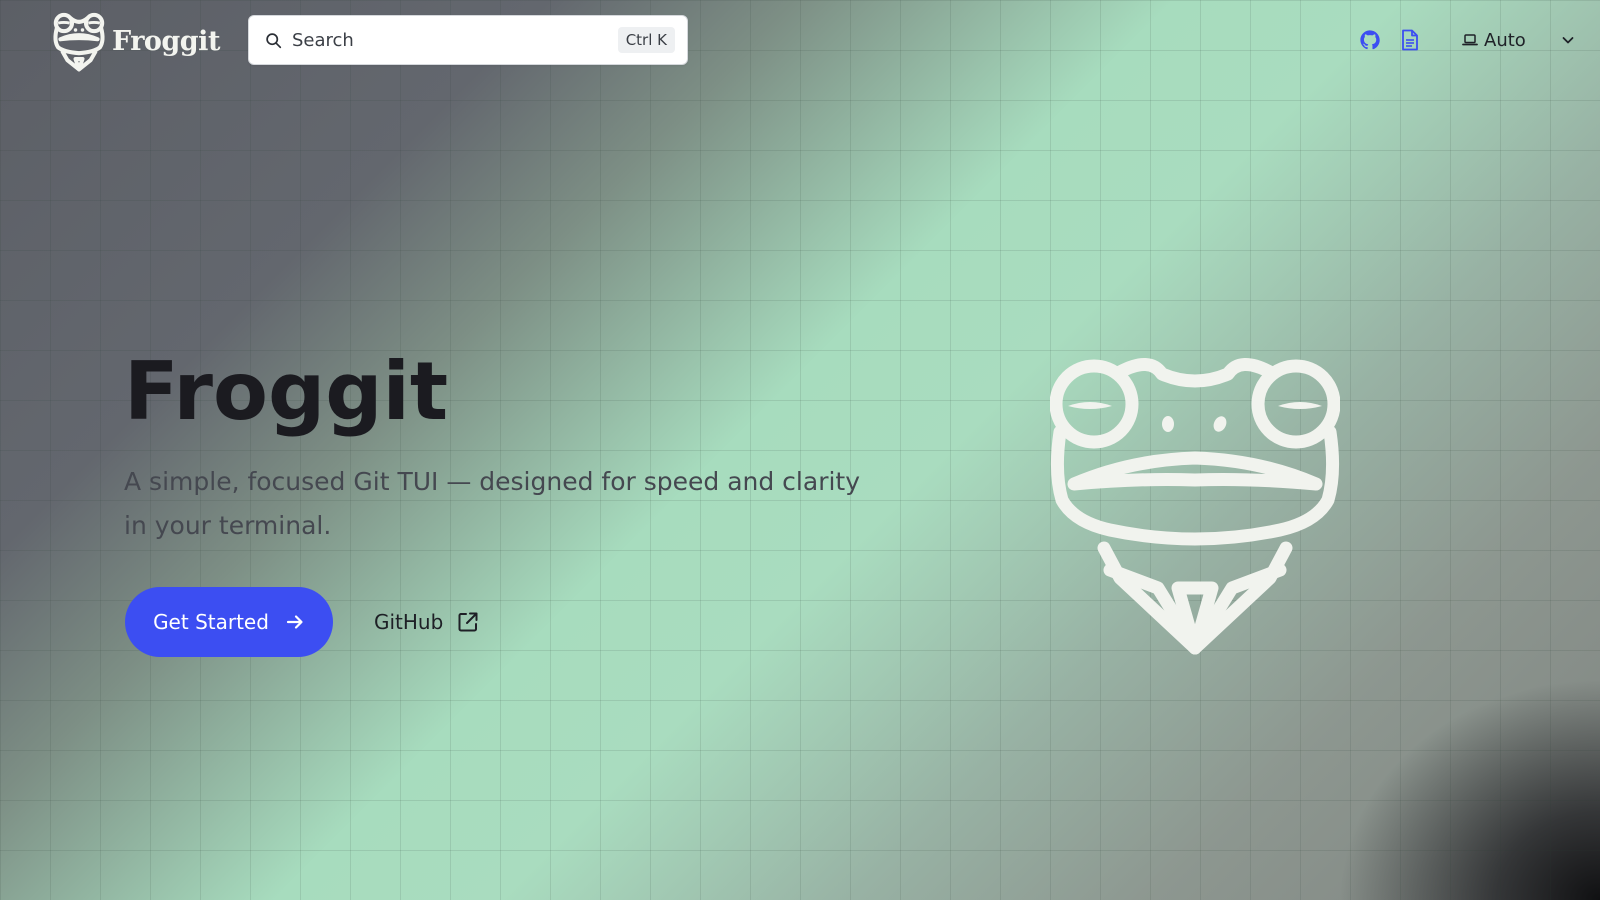  I want to click on theme-select: Auto, so click(1519, 40).